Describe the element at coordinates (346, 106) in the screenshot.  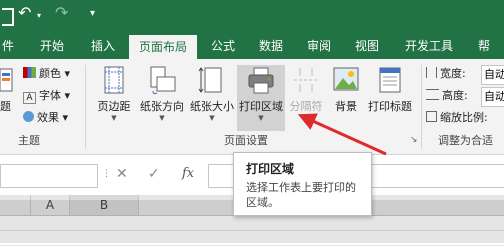
I see `background-label: 背景` at that location.